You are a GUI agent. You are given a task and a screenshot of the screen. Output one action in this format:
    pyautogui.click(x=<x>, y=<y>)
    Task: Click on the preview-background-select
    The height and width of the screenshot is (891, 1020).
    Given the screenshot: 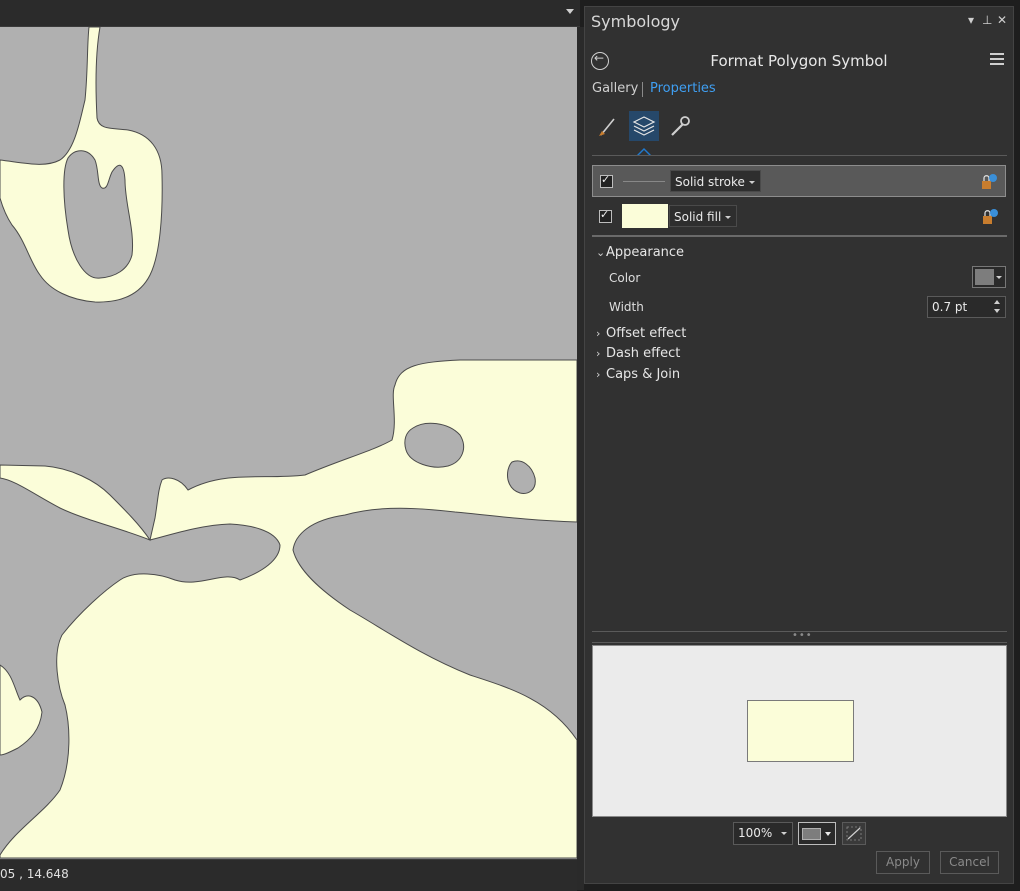 What is the action you would take?
    pyautogui.click(x=817, y=833)
    